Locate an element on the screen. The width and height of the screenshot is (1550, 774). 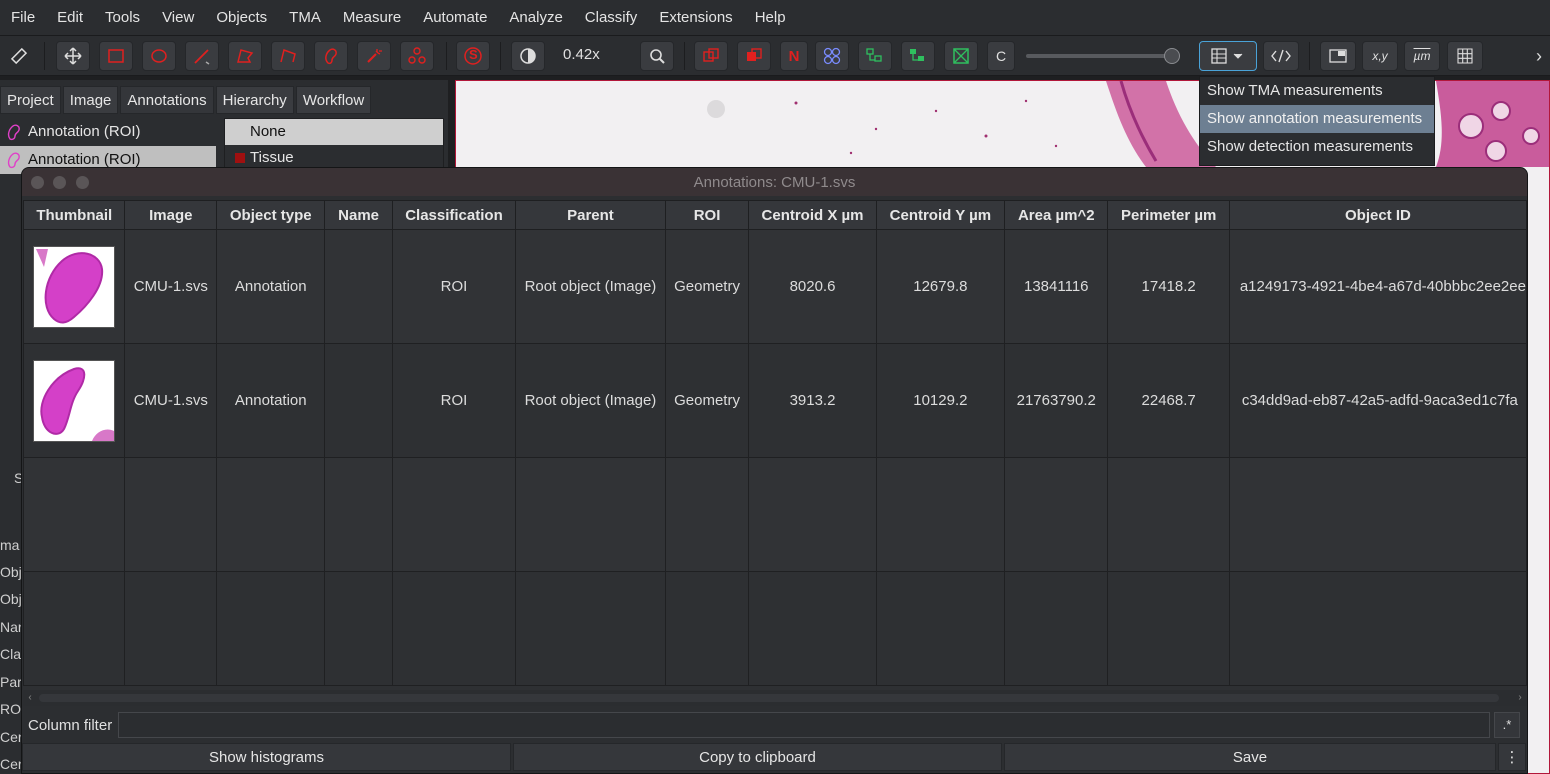
fill-detections-icon is located at coordinates (918, 56).